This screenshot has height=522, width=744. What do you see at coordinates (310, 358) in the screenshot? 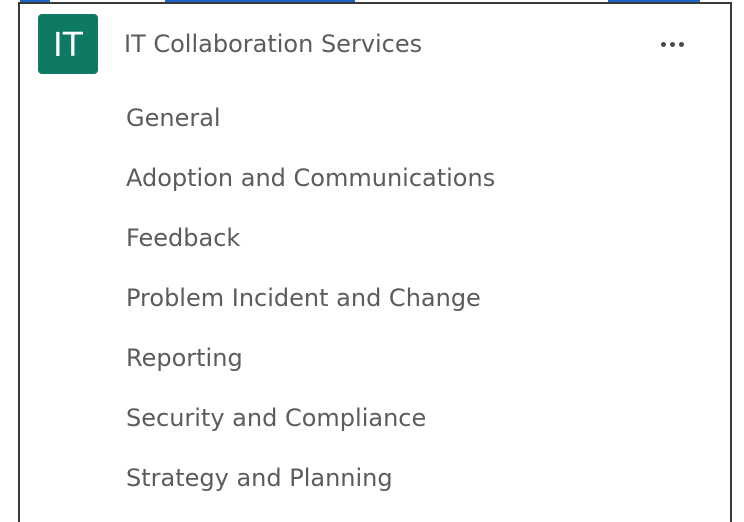
I see `channel-item-reporting: Reporting` at bounding box center [310, 358].